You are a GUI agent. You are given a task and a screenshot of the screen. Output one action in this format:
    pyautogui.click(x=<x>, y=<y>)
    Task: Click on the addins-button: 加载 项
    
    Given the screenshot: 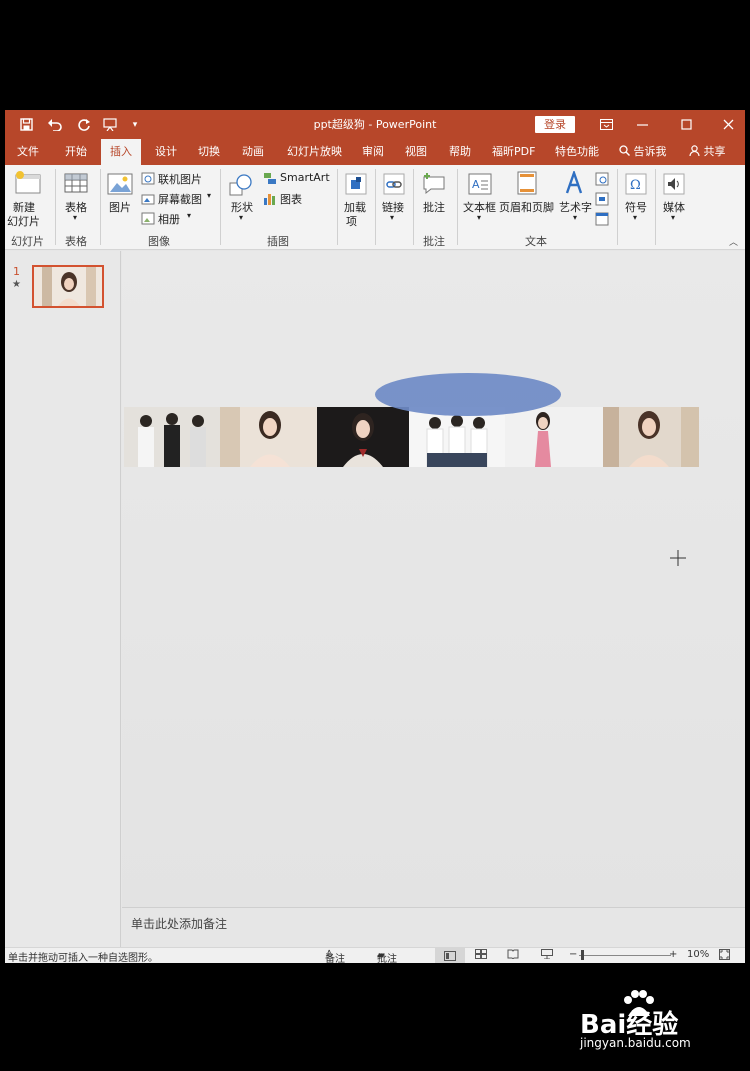 What is the action you would take?
    pyautogui.click(x=356, y=200)
    